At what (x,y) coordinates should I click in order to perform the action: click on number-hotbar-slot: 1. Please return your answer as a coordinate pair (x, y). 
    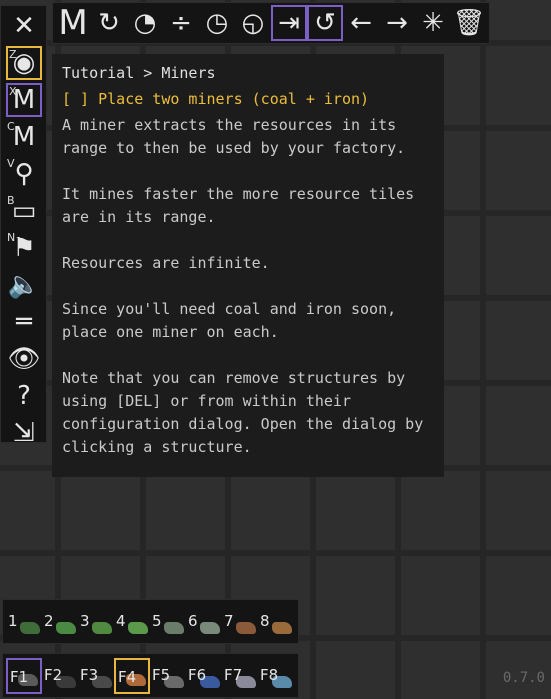
    Looking at the image, I should click on (24, 622).